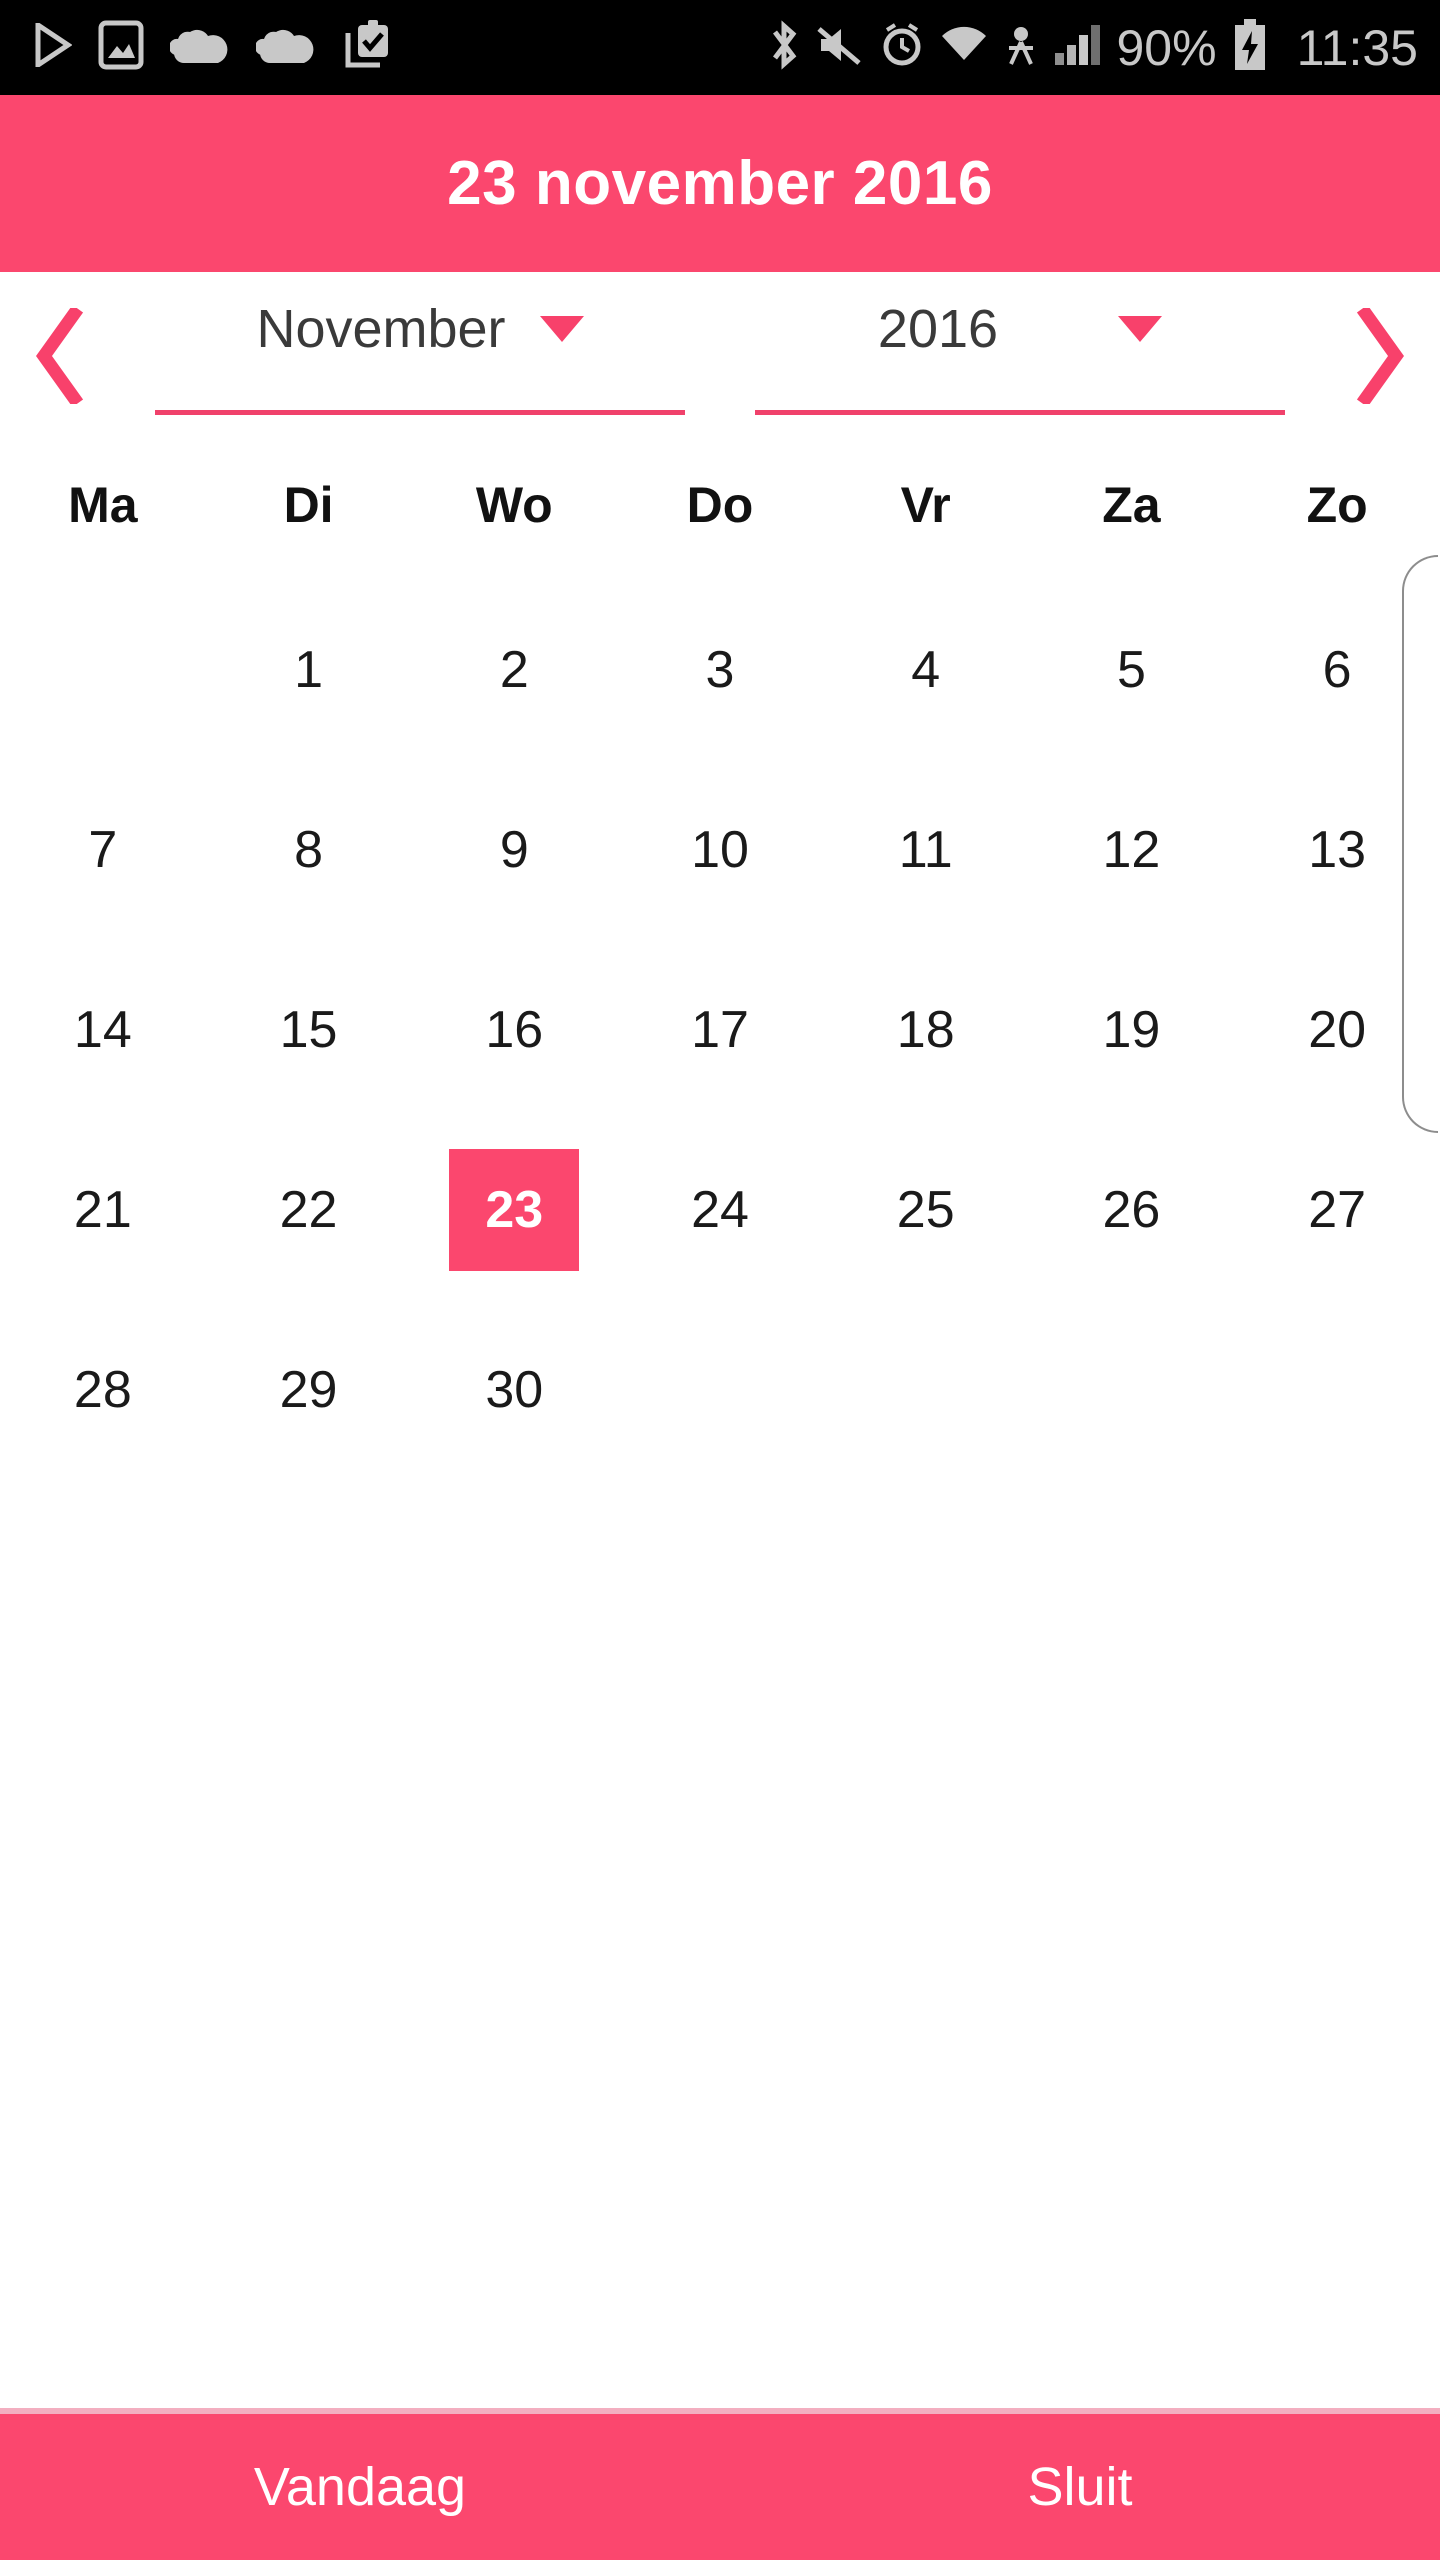 Image resolution: width=1440 pixels, height=2560 pixels. I want to click on calendar-day-19: 19, so click(1132, 1030).